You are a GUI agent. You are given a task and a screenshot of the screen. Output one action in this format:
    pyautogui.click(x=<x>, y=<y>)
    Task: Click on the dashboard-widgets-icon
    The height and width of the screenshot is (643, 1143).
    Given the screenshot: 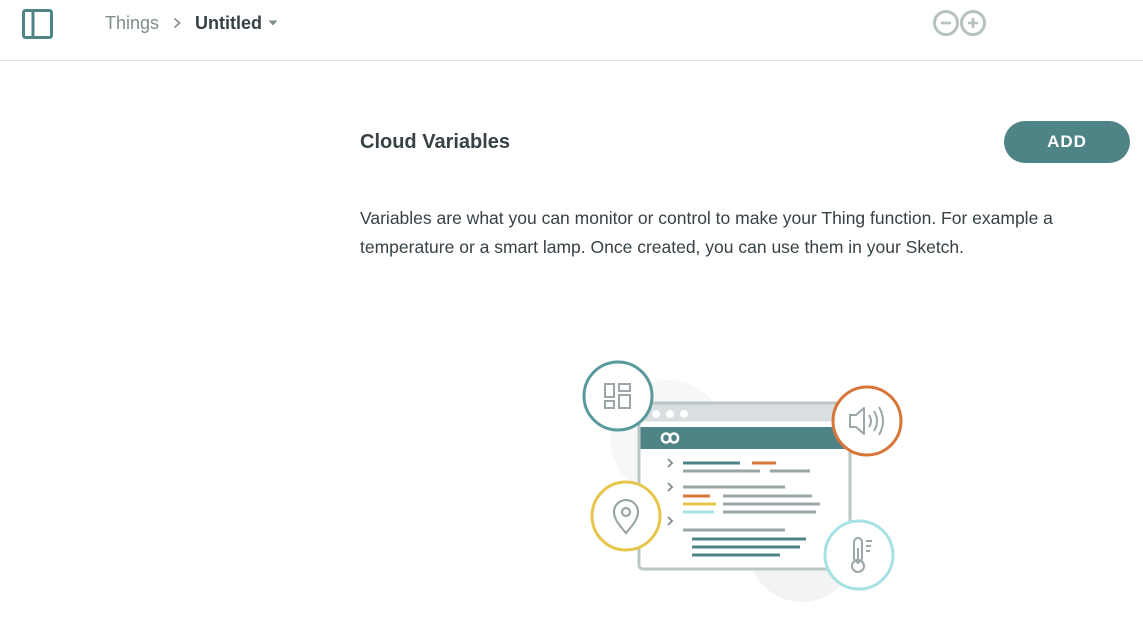 What is the action you would take?
    pyautogui.click(x=618, y=396)
    